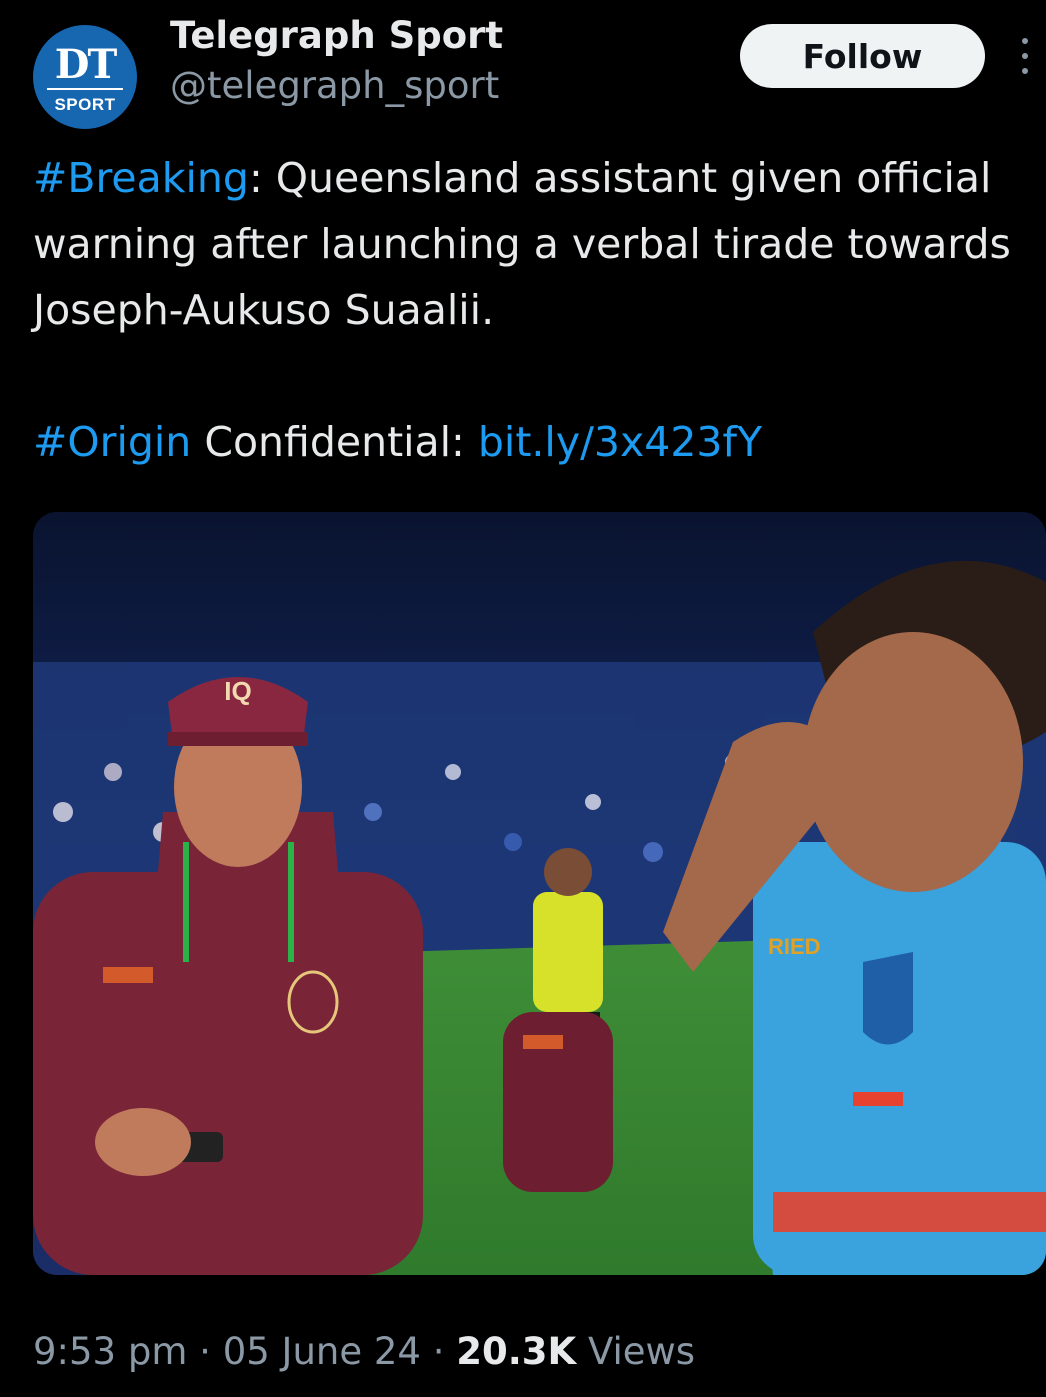 Image resolution: width=1046 pixels, height=1397 pixels. I want to click on avatar-divider, so click(85, 89).